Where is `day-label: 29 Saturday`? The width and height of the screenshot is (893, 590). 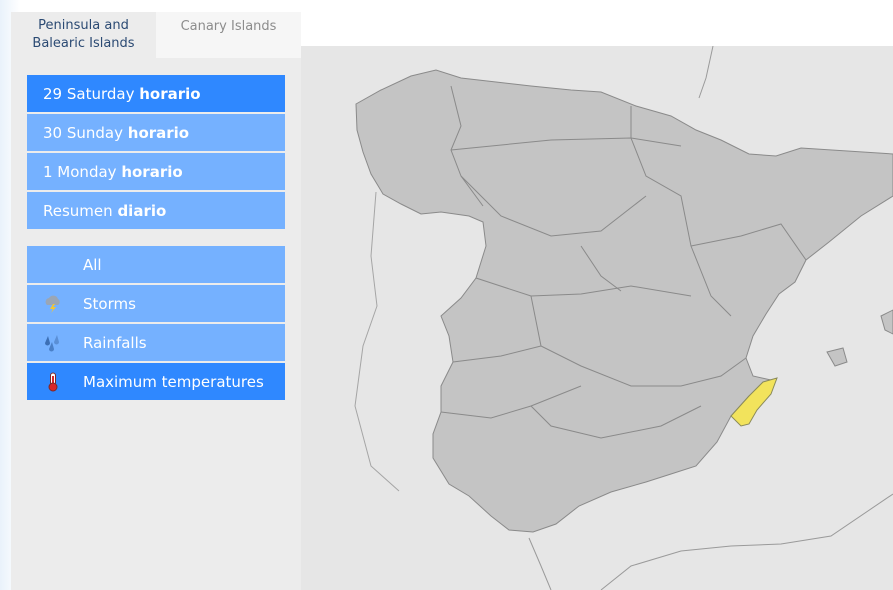 day-label: 29 Saturday is located at coordinates (89, 93).